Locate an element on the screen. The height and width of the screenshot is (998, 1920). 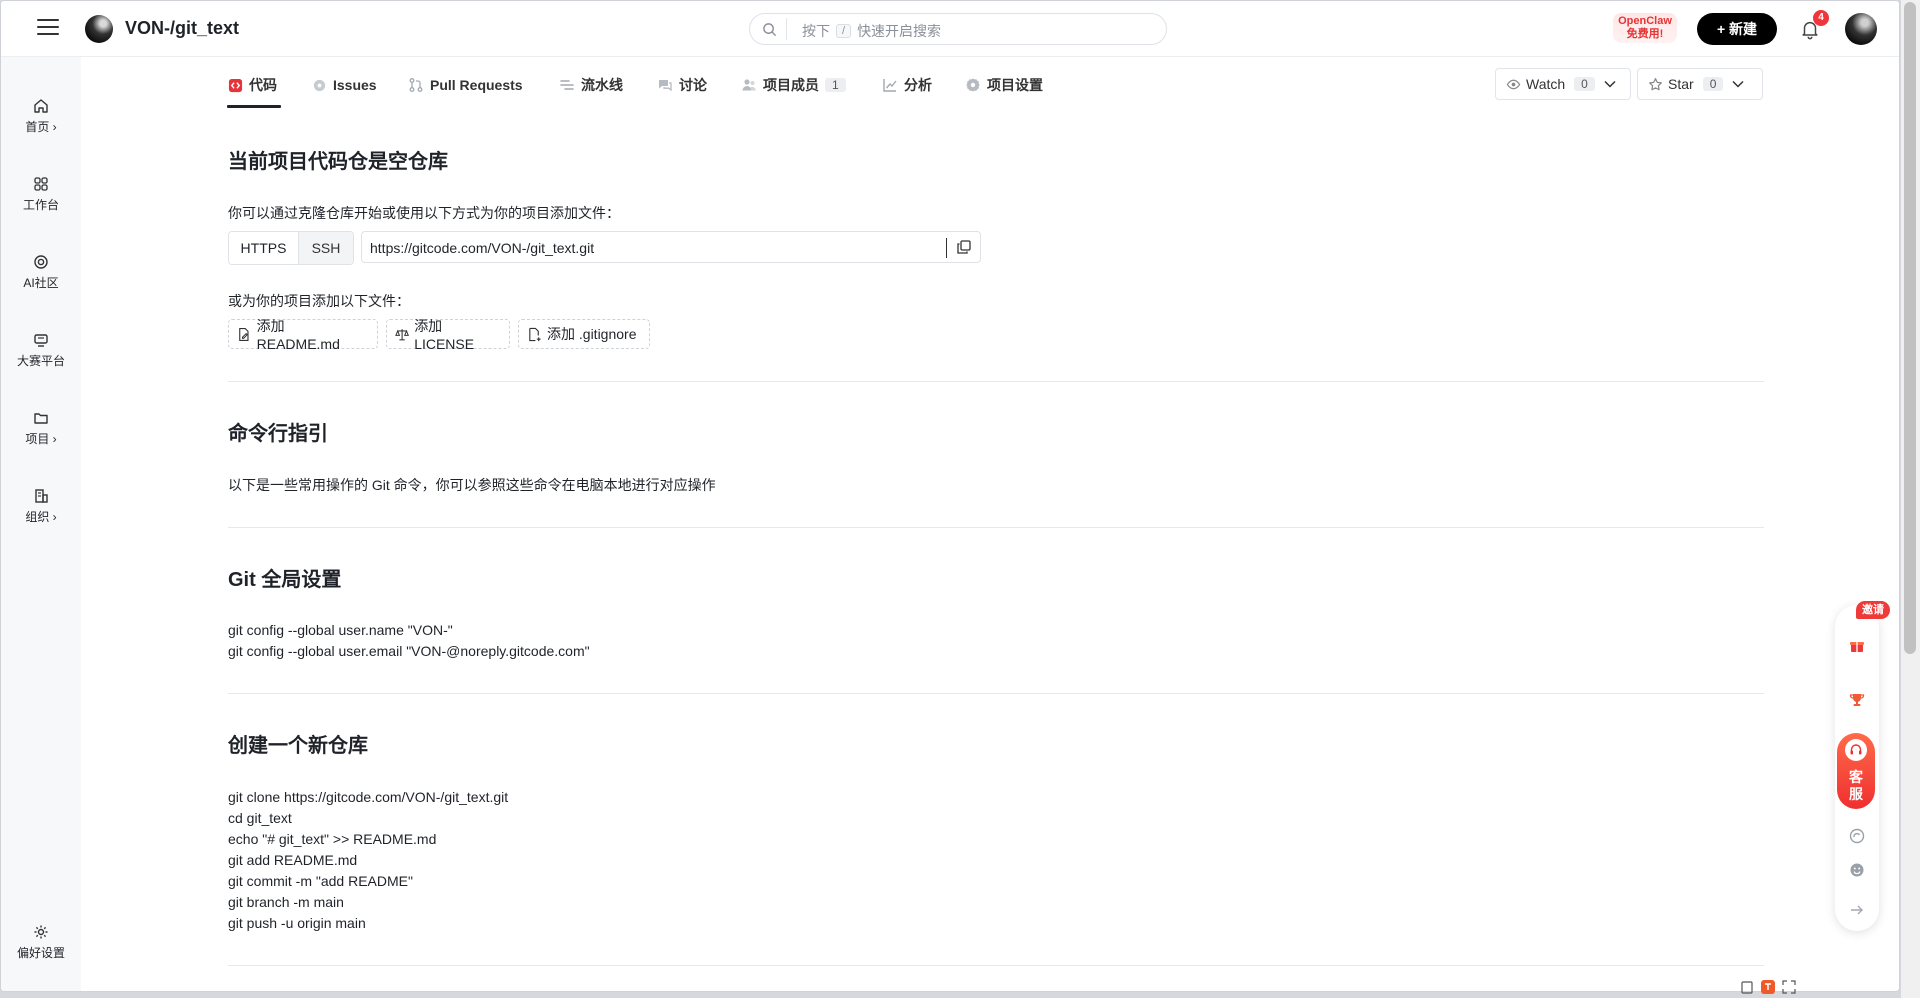
building-icon is located at coordinates (41, 496).